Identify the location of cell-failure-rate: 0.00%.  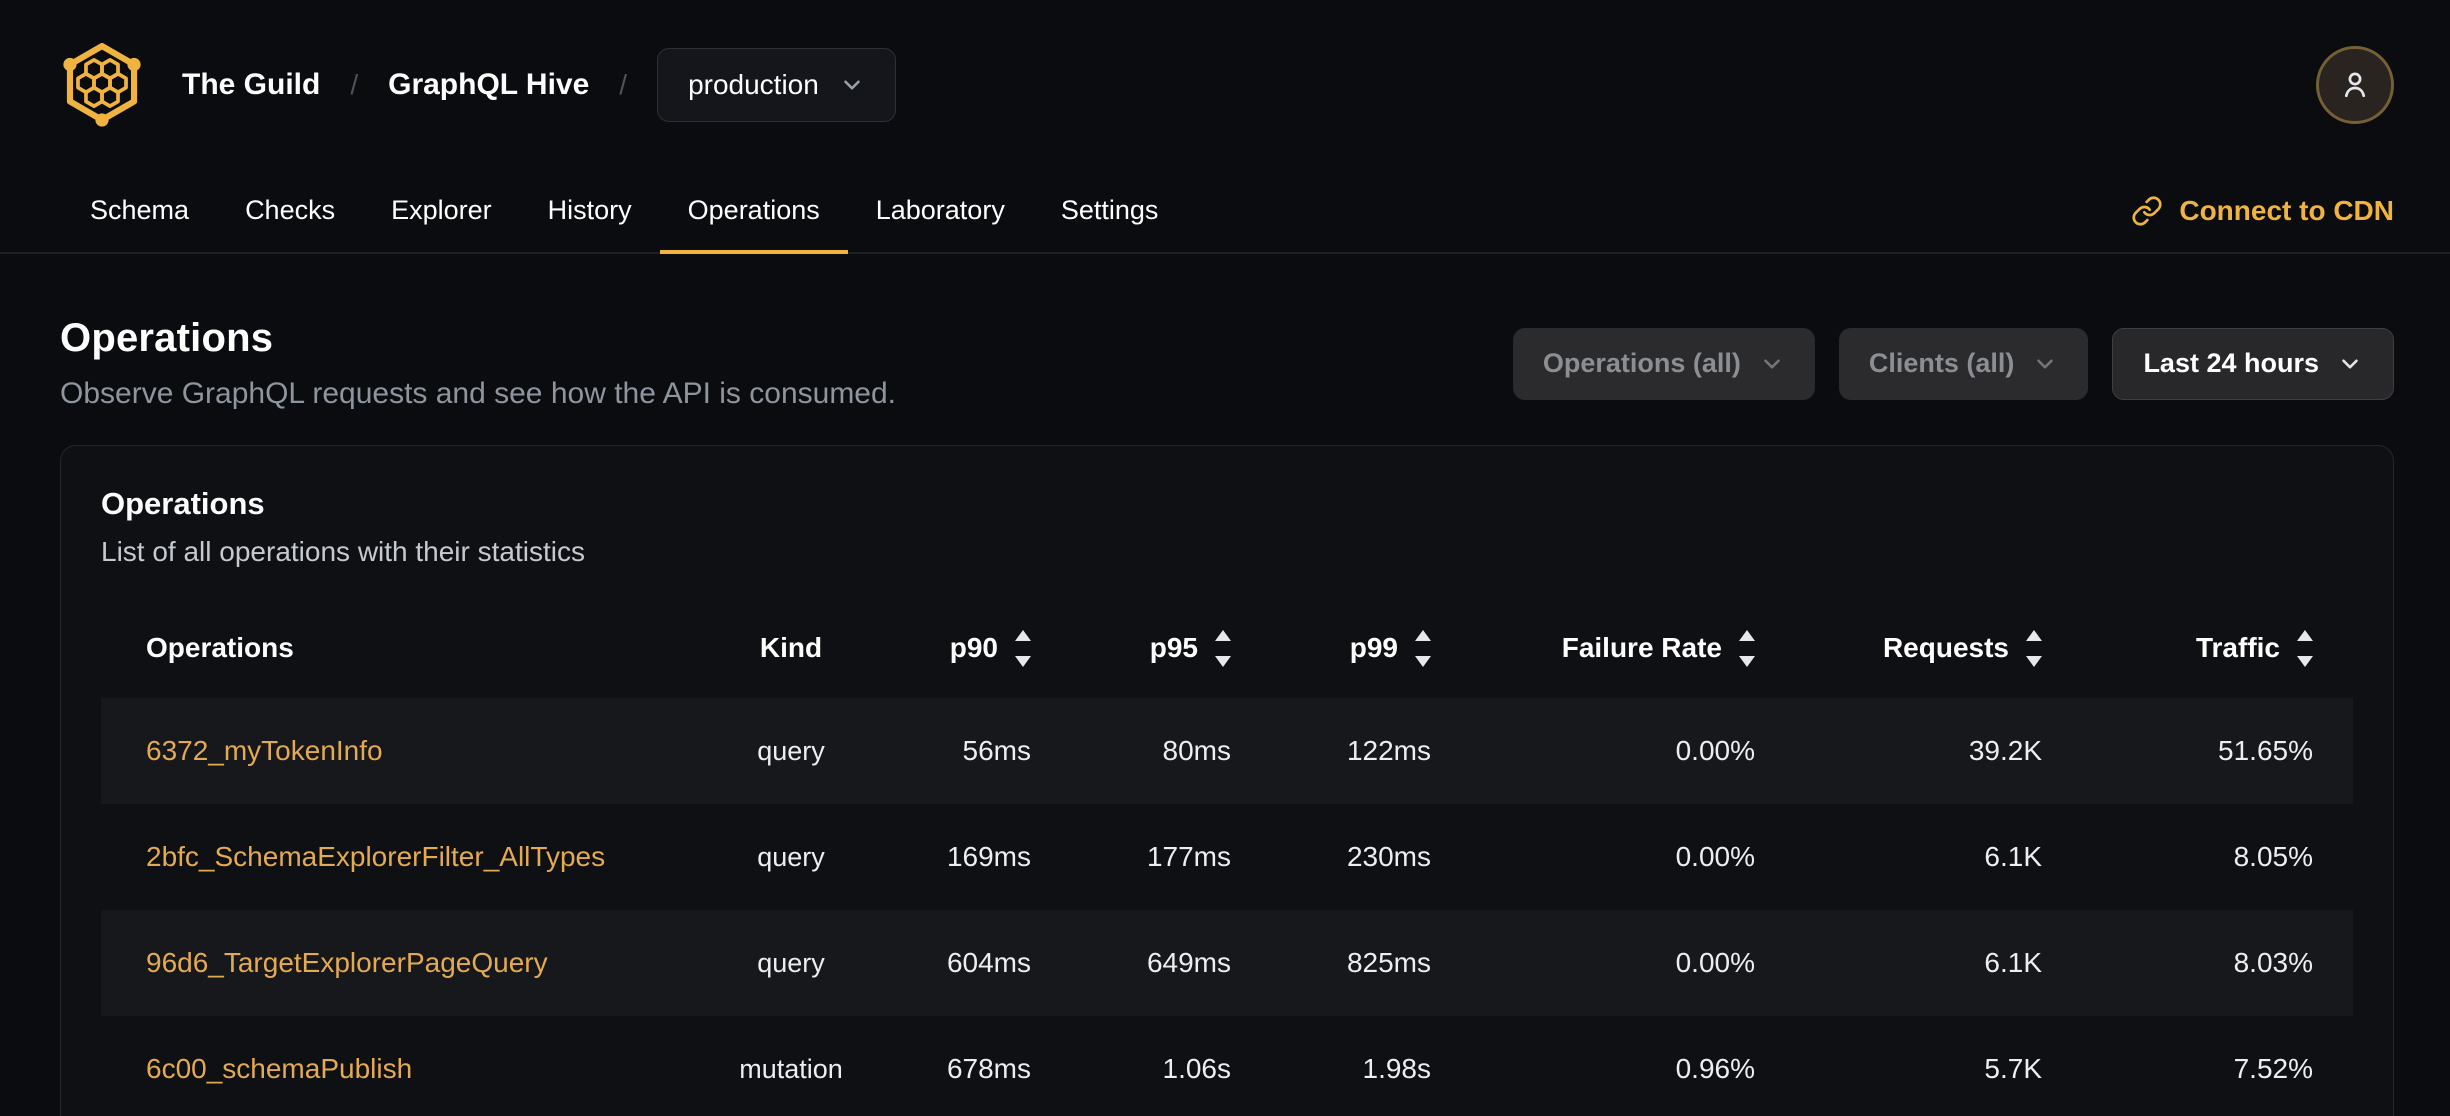
(1715, 750).